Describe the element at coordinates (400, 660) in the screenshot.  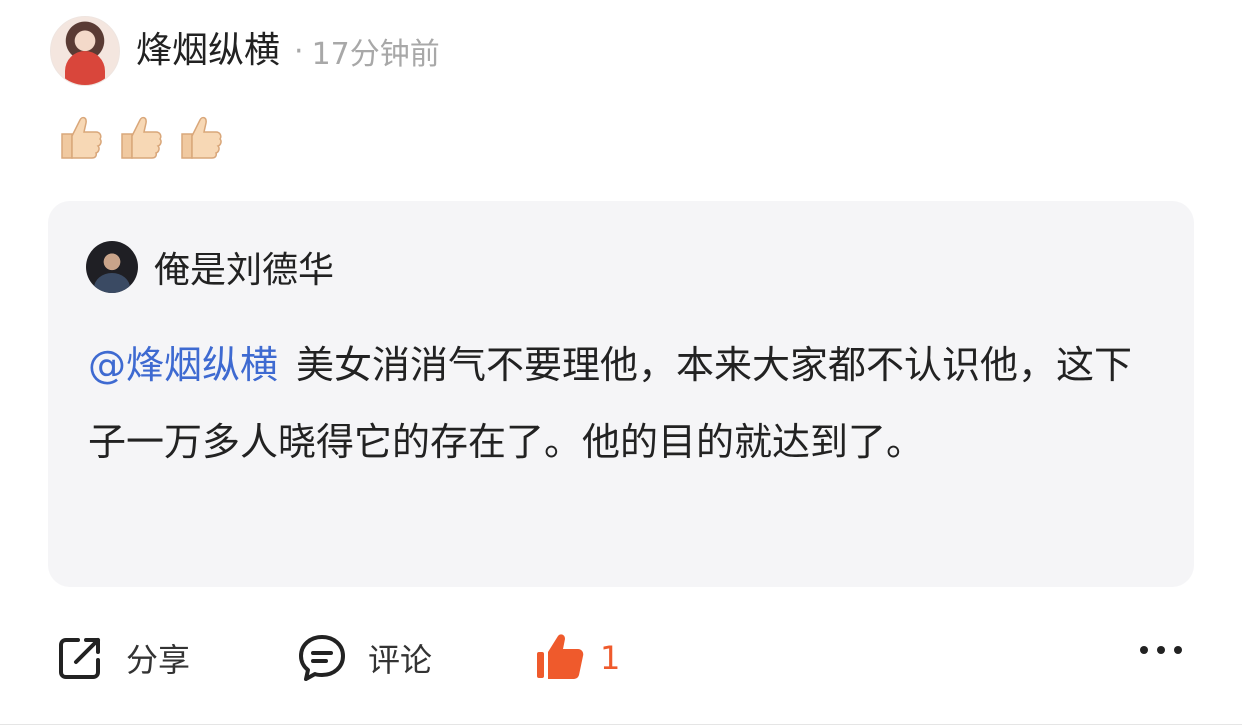
I see `comment-label: 评论` at that location.